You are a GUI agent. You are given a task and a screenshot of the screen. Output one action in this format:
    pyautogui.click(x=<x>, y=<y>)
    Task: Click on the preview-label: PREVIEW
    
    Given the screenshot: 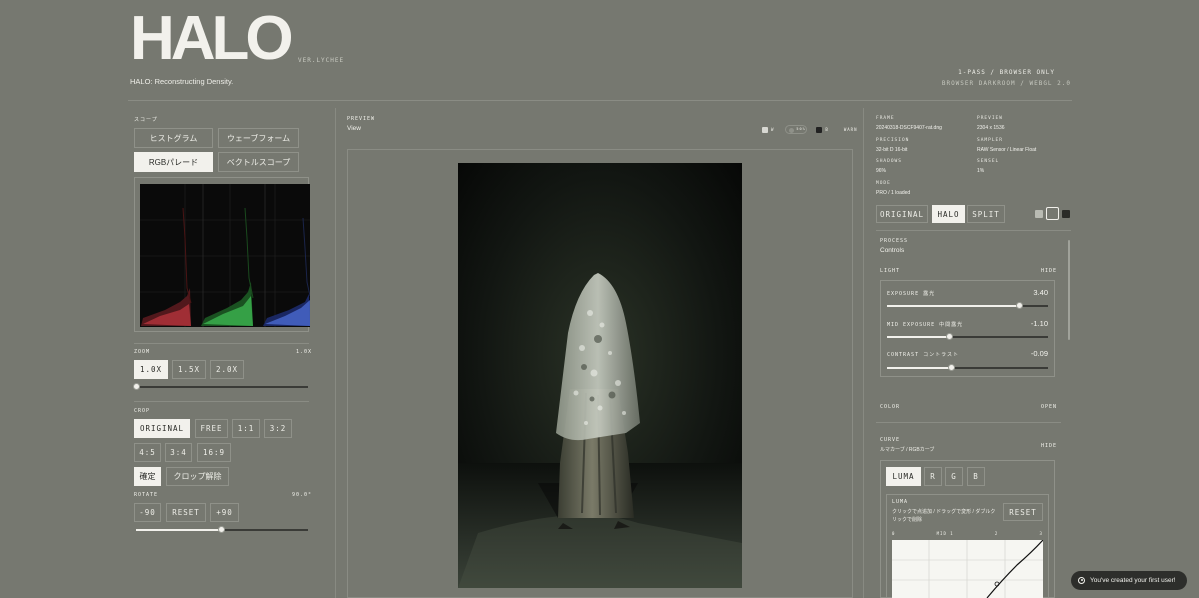 What is the action you would take?
    pyautogui.click(x=361, y=119)
    